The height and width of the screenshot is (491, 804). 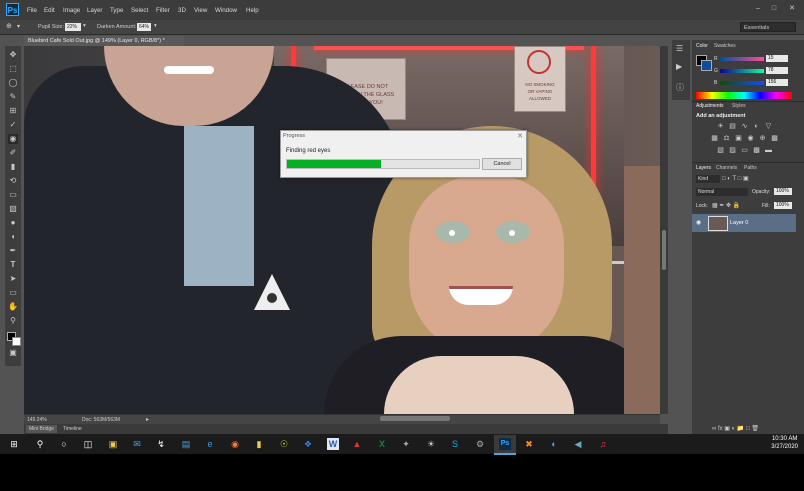 What do you see at coordinates (722, 192) in the screenshot?
I see `blend-mode-select: Normal` at bounding box center [722, 192].